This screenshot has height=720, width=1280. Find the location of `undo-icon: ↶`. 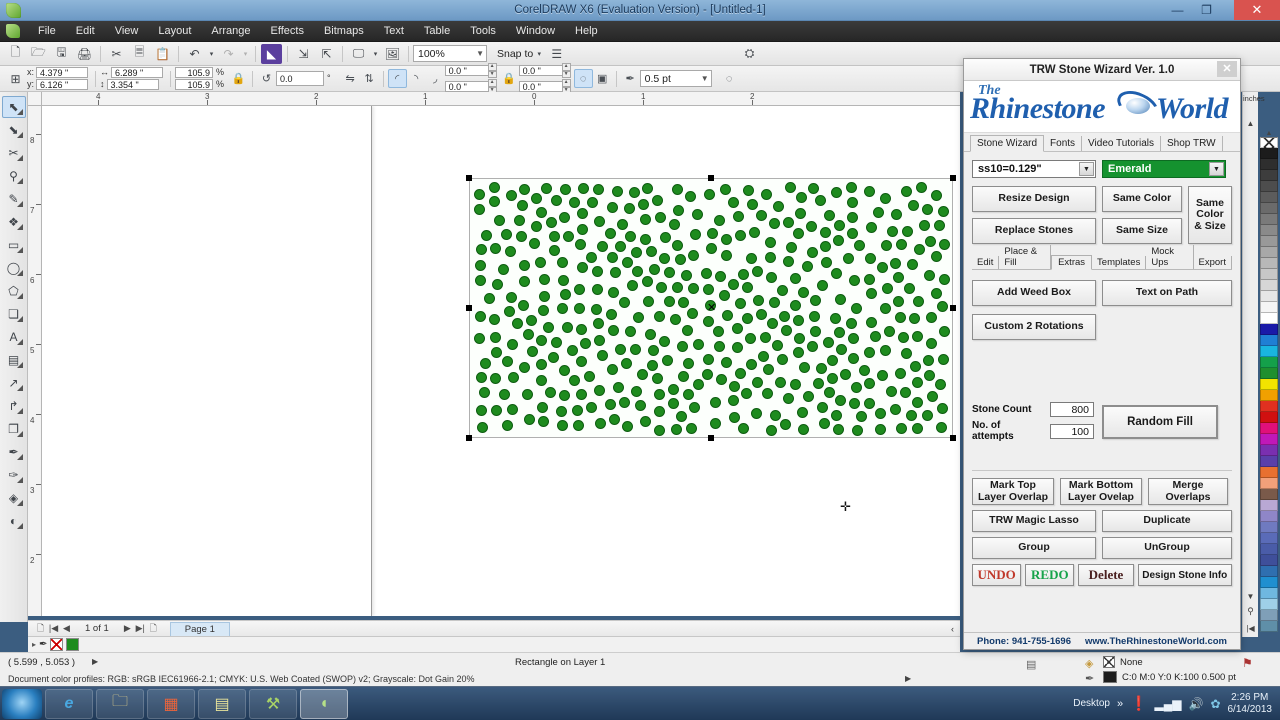

undo-icon: ↶ is located at coordinates (194, 54).